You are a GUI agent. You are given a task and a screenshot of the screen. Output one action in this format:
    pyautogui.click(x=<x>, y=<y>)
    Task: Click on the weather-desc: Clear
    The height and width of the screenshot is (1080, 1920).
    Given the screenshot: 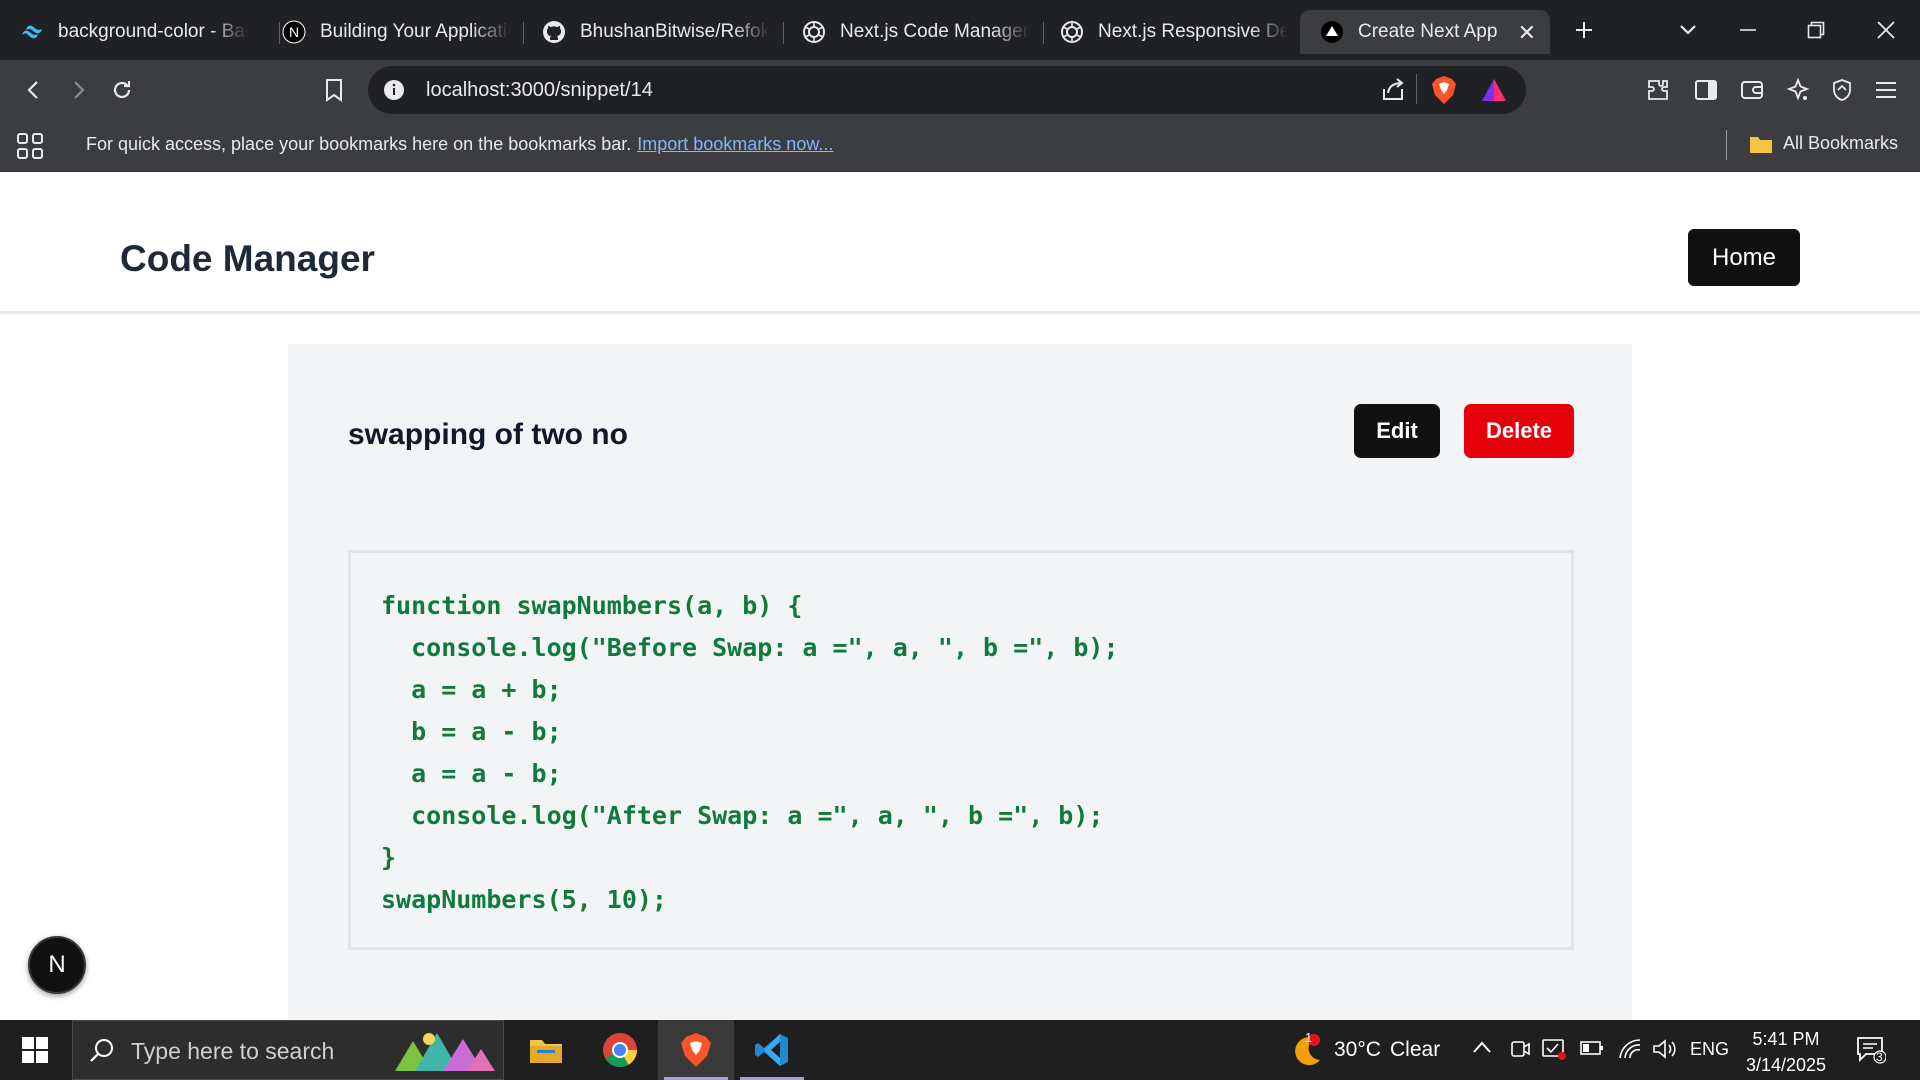 What is the action you would take?
    pyautogui.click(x=1415, y=1050)
    